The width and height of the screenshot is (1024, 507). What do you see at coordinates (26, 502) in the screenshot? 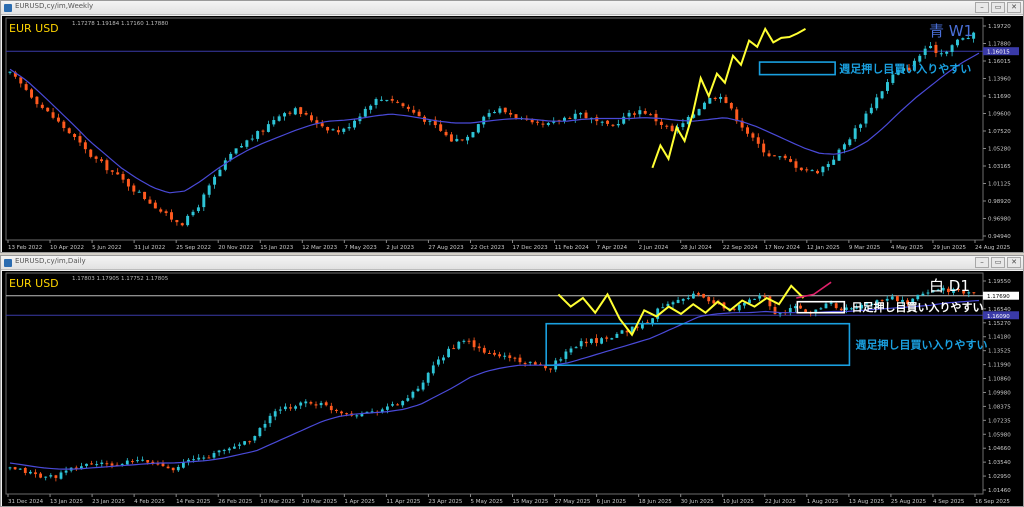
I see `date-tick-label: 31 Dec 2024` at bounding box center [26, 502].